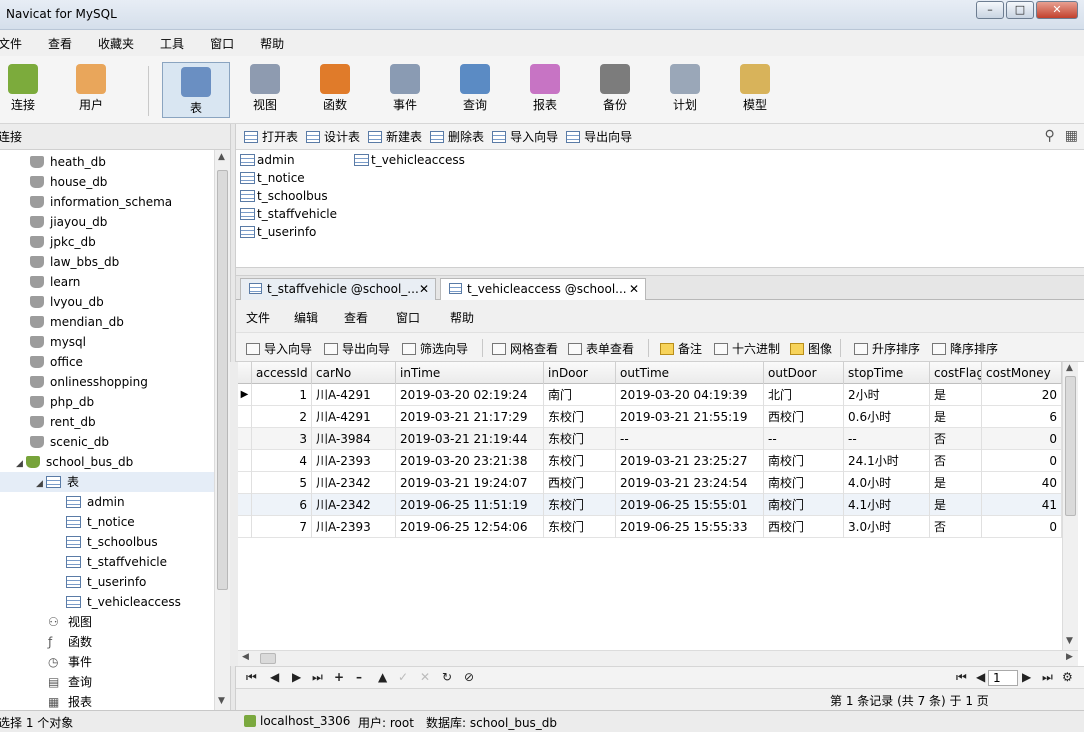 The width and height of the screenshot is (1084, 732). I want to click on minimize-button: –, so click(990, 10).